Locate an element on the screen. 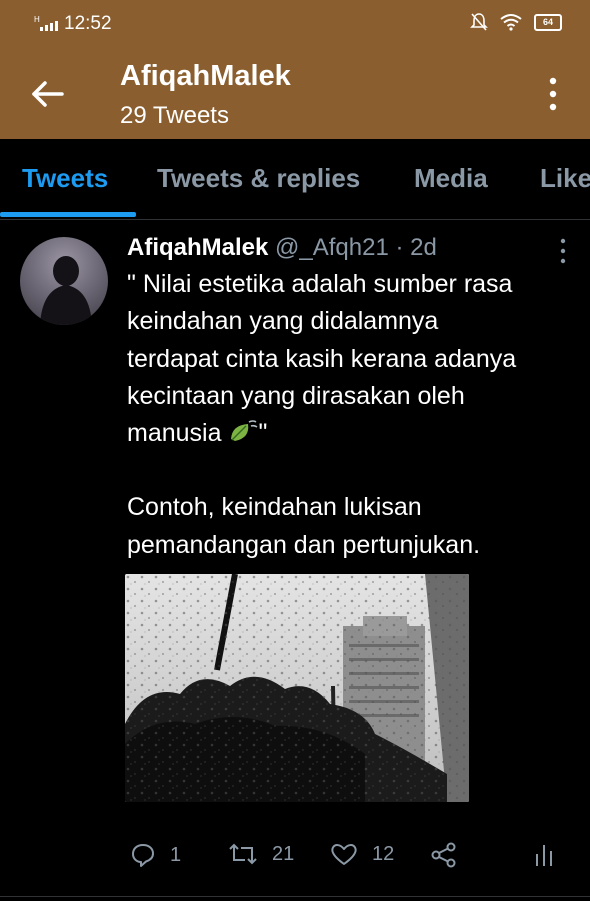  status-bar: H 12:52 64 is located at coordinates (295, 23).